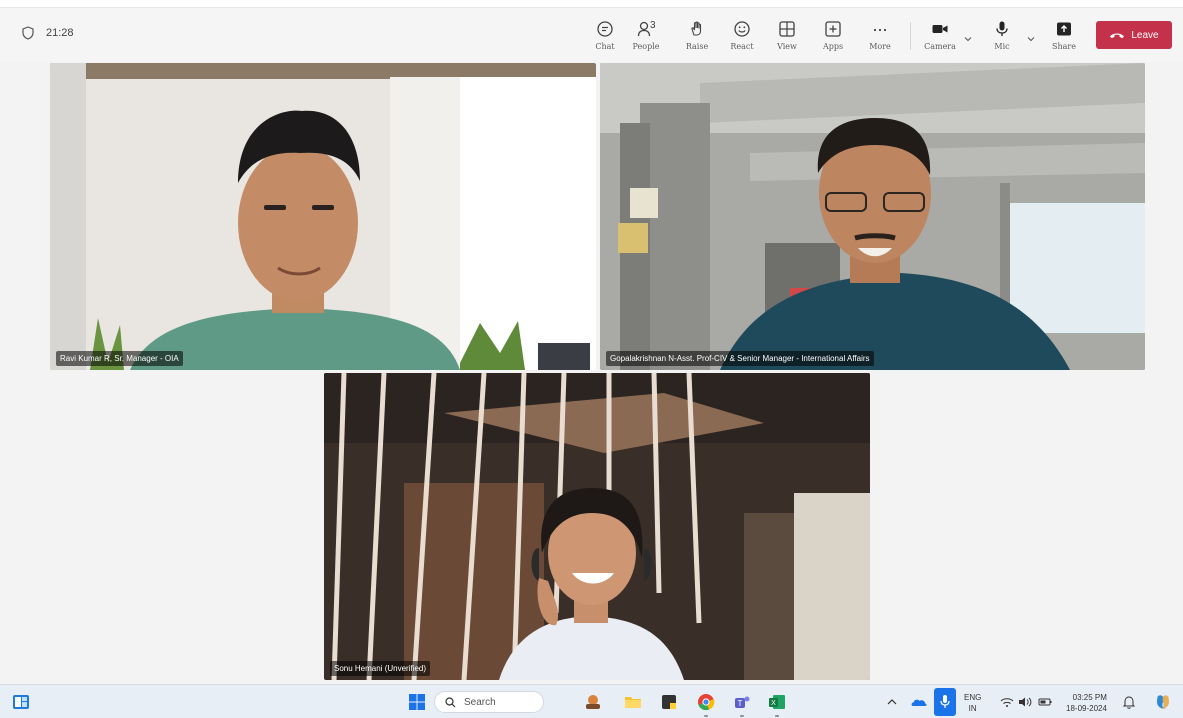  What do you see at coordinates (1064, 46) in the screenshot?
I see `share-label: Share` at bounding box center [1064, 46].